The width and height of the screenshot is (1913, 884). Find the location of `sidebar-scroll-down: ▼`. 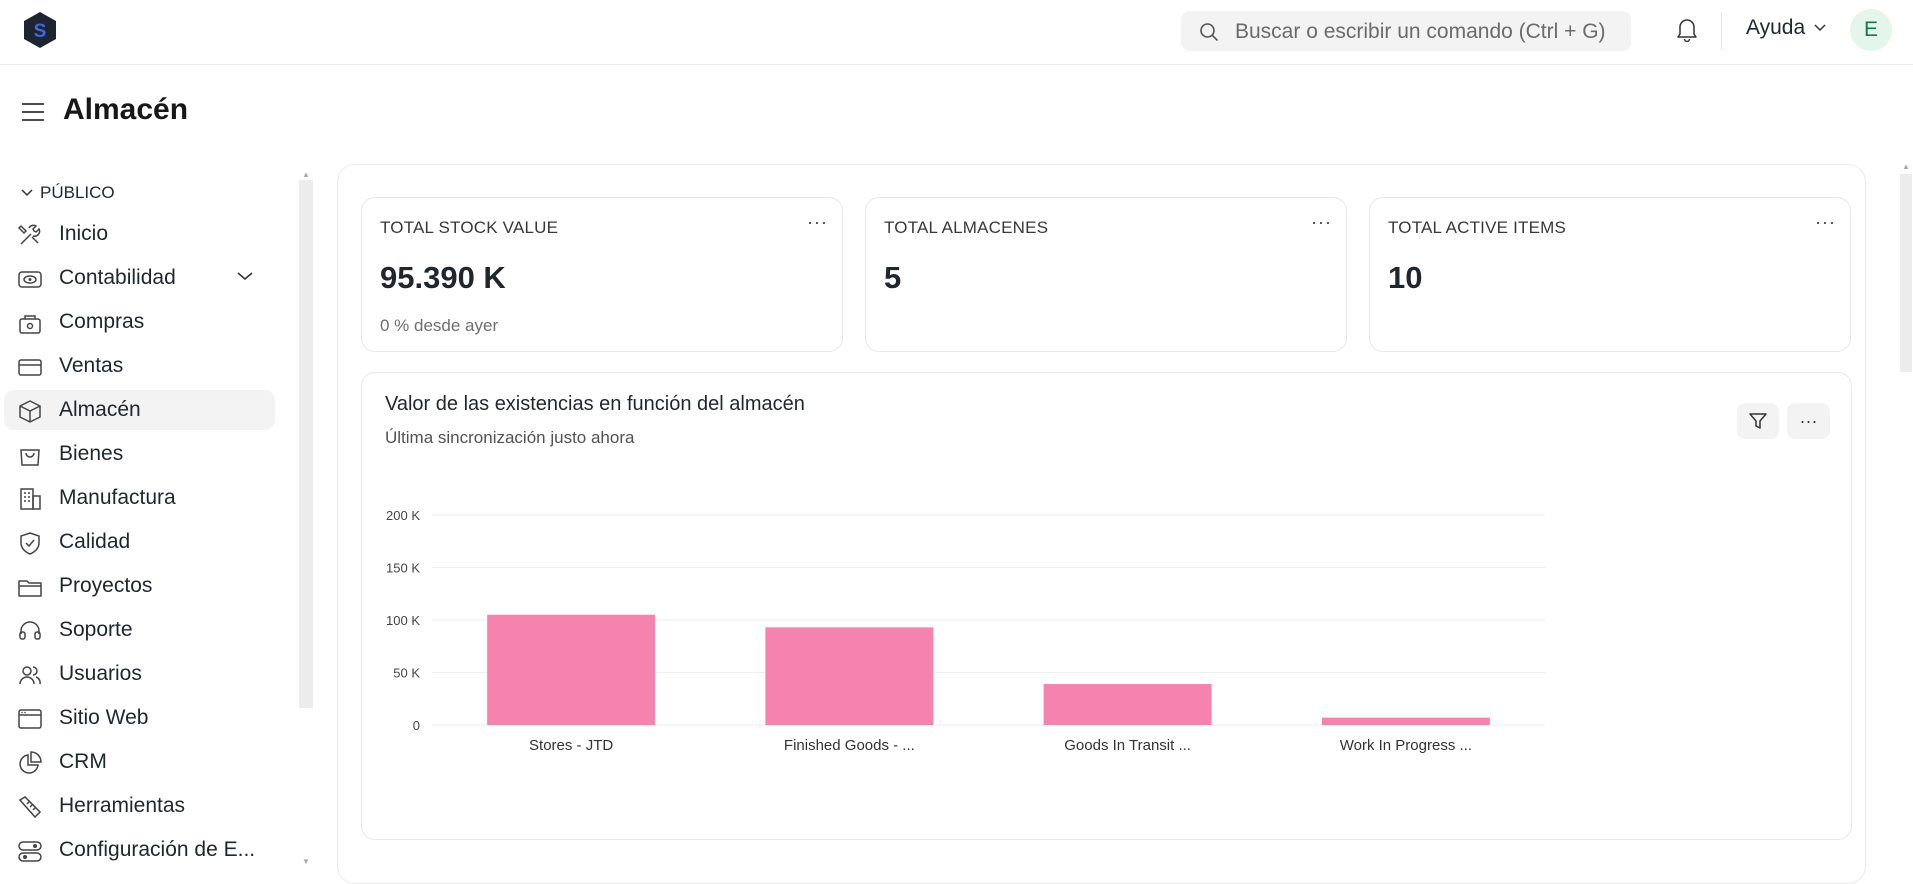

sidebar-scroll-down: ▼ is located at coordinates (306, 861).